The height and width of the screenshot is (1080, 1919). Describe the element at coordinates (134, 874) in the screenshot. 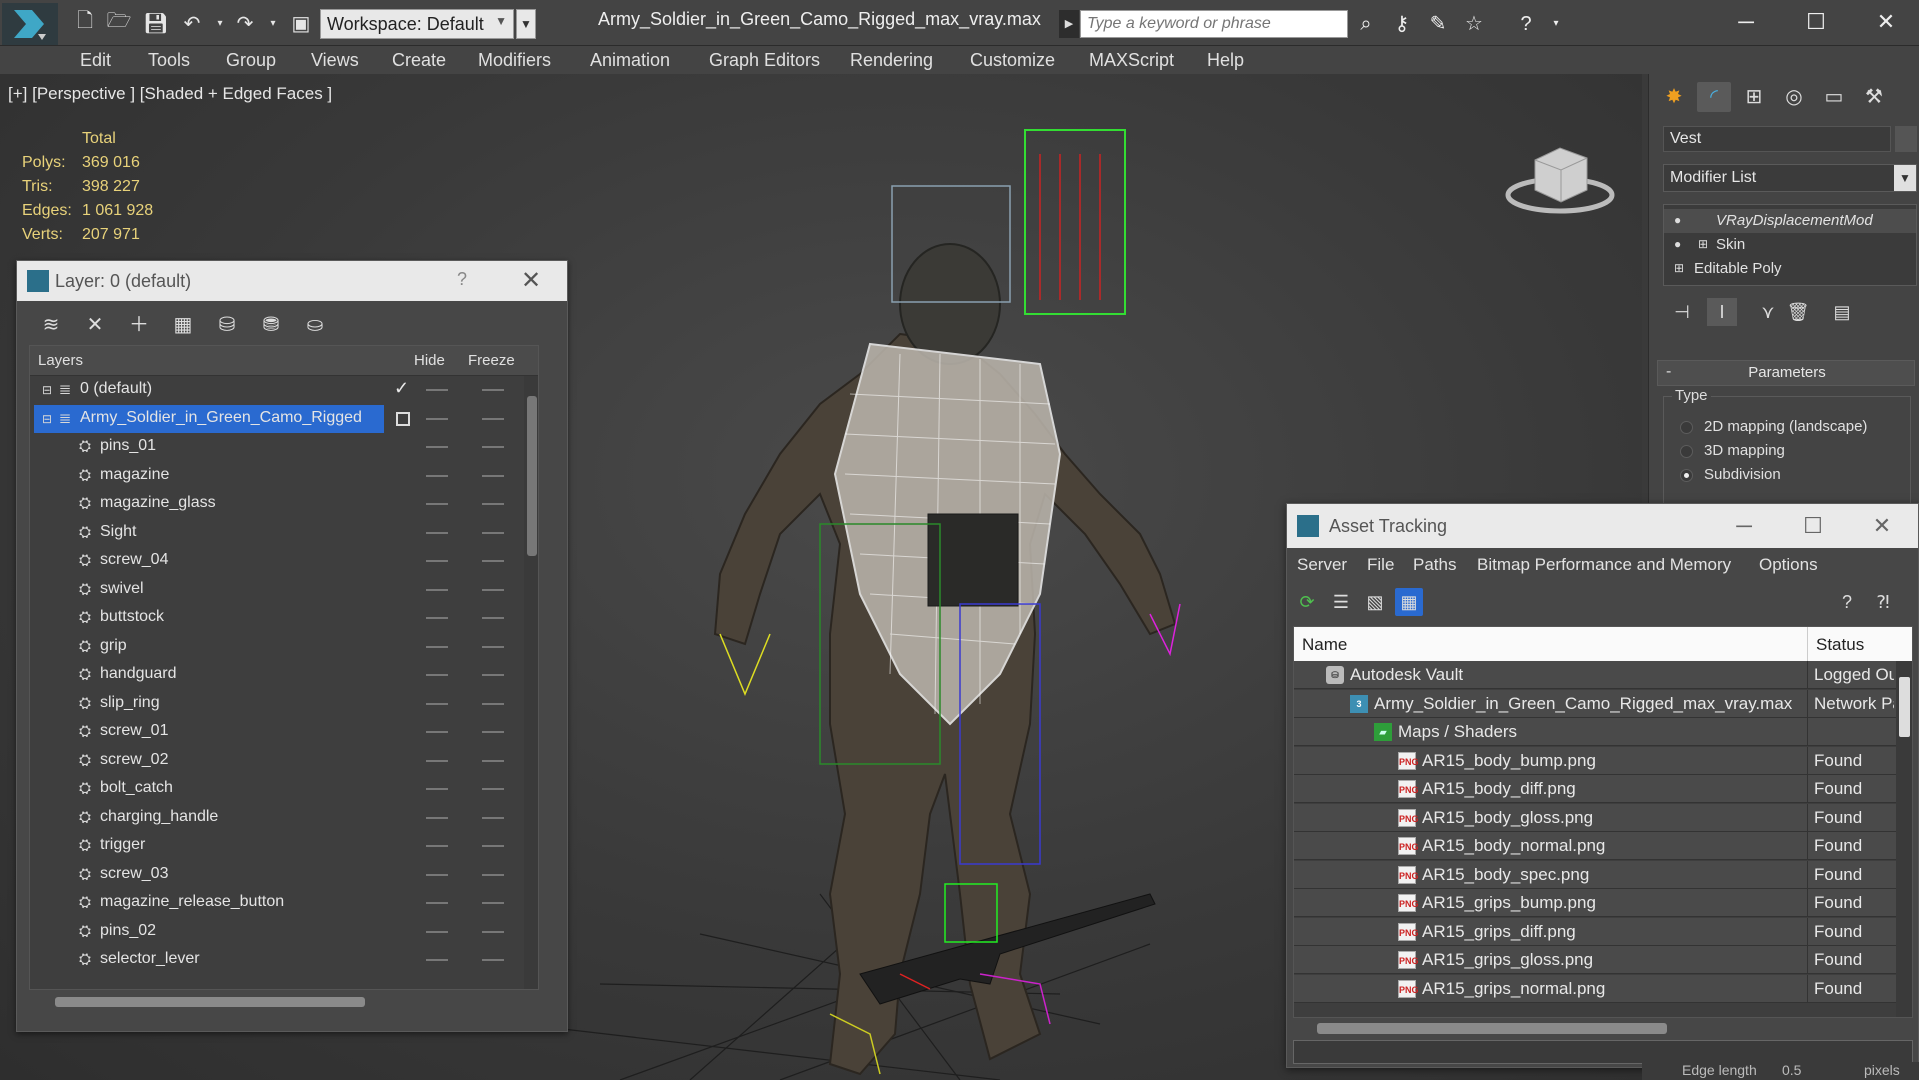

I see `layer-name: screw_03` at that location.